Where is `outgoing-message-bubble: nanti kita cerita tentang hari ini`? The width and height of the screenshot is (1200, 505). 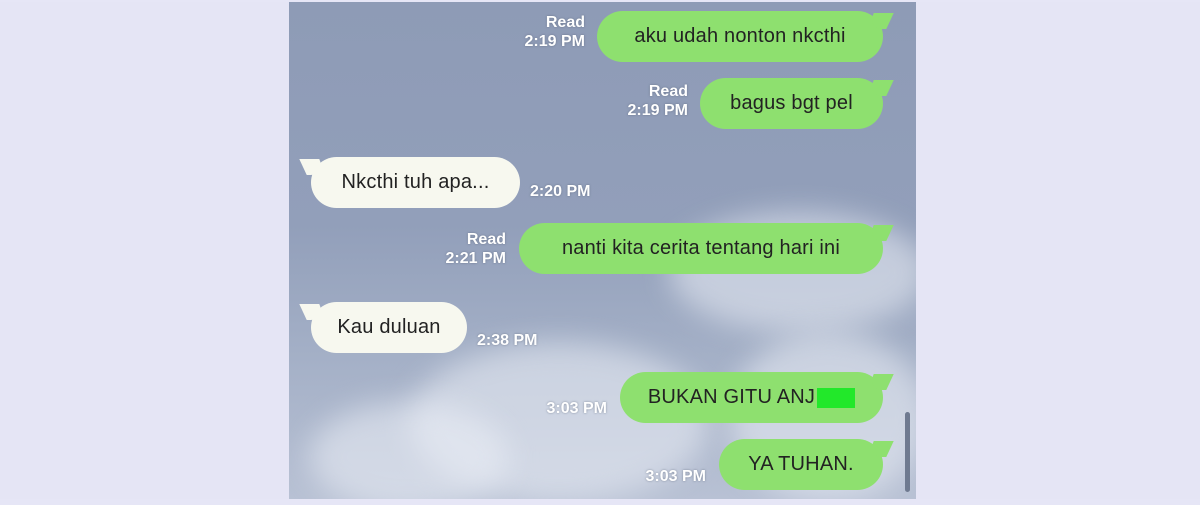 outgoing-message-bubble: nanti kita cerita tentang hari ini is located at coordinates (701, 248).